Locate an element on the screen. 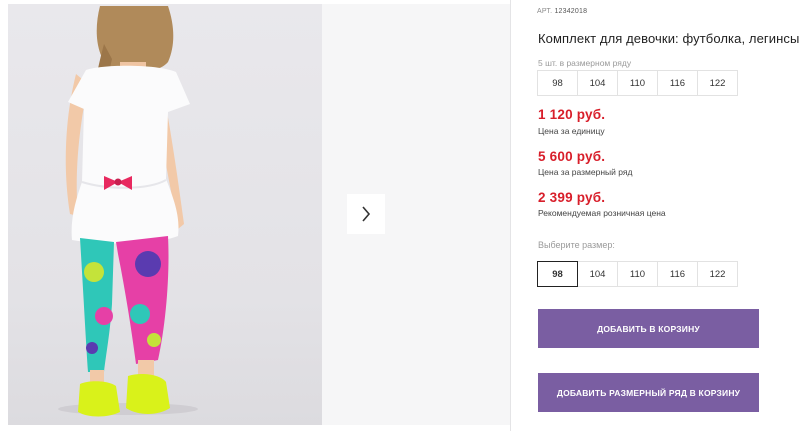 The image size is (800, 431). size-selector: 98 104 110 116 122 is located at coordinates (637, 274).